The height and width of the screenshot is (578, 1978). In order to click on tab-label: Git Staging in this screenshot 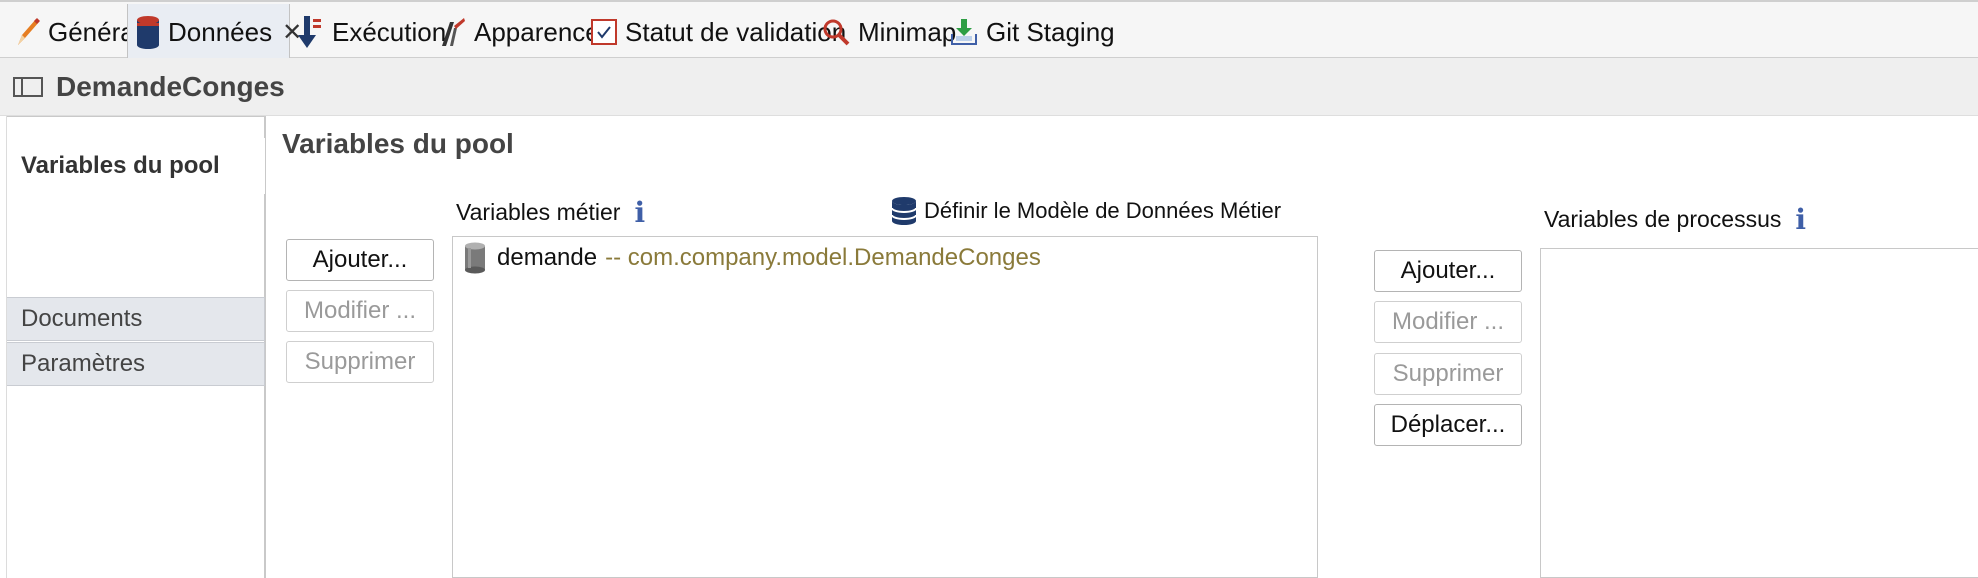, I will do `click(1050, 31)`.